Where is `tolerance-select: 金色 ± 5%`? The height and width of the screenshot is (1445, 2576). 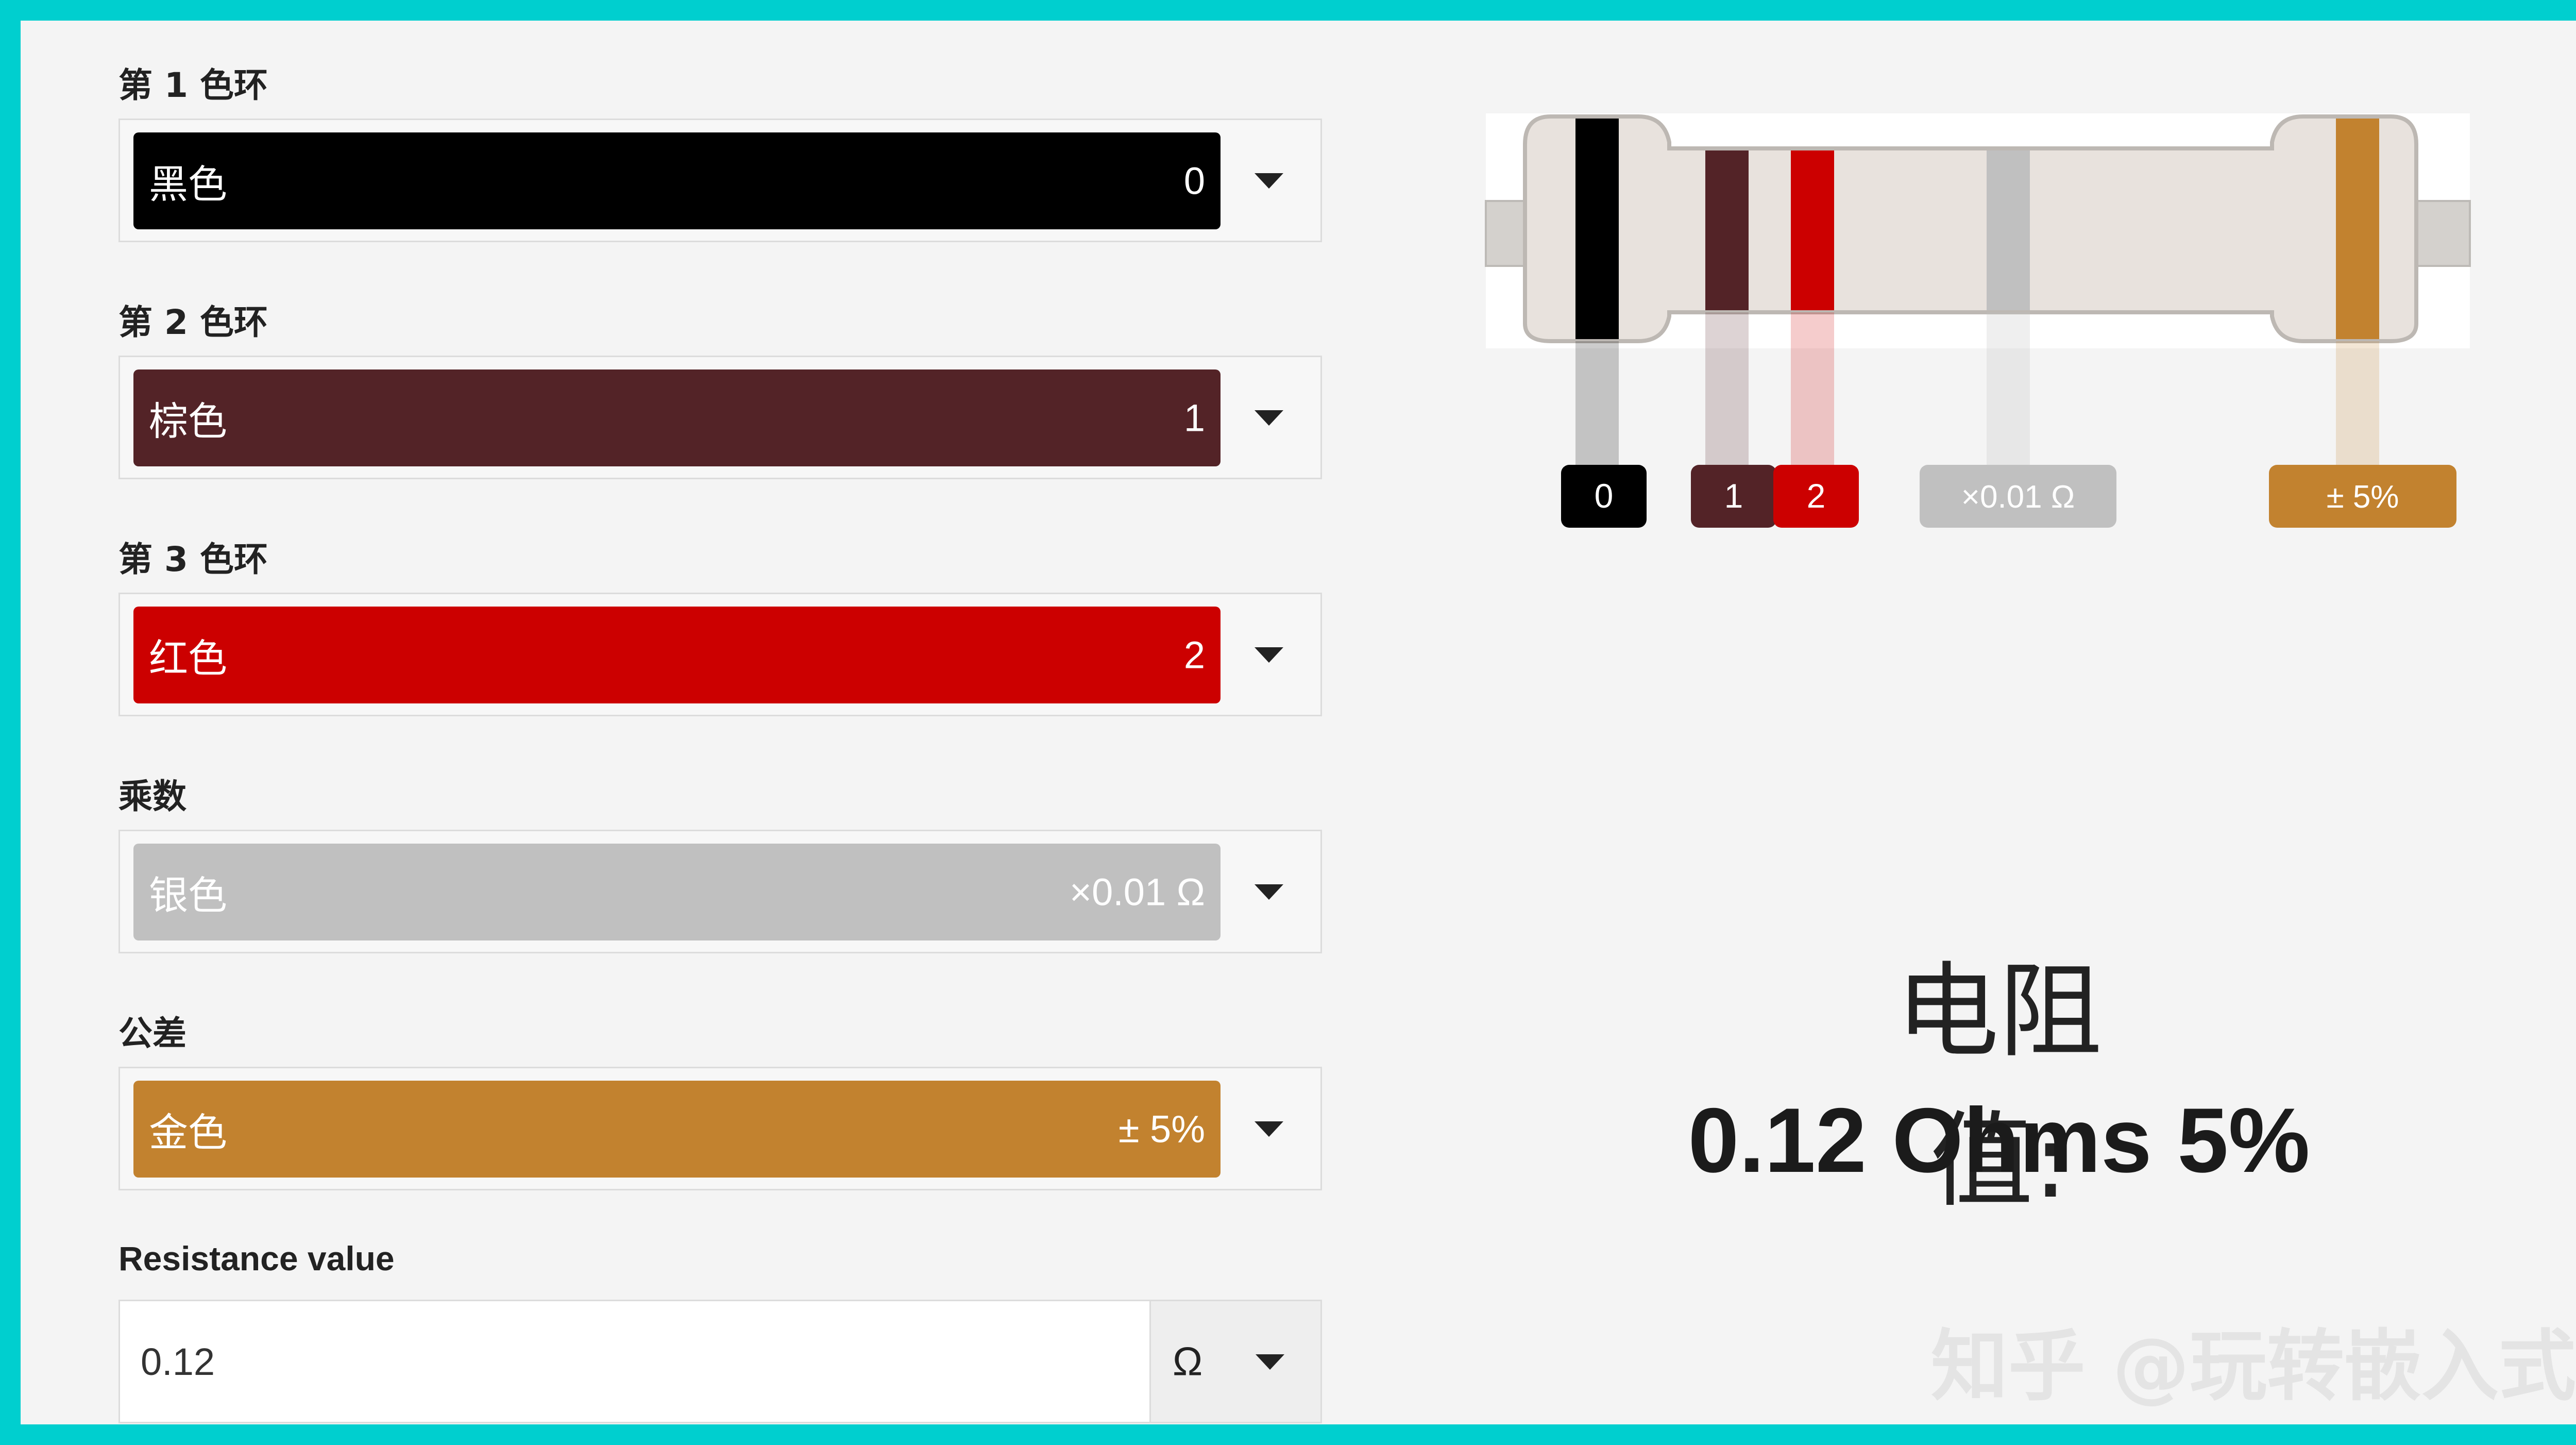 tolerance-select: 金色 ± 5% is located at coordinates (720, 1128).